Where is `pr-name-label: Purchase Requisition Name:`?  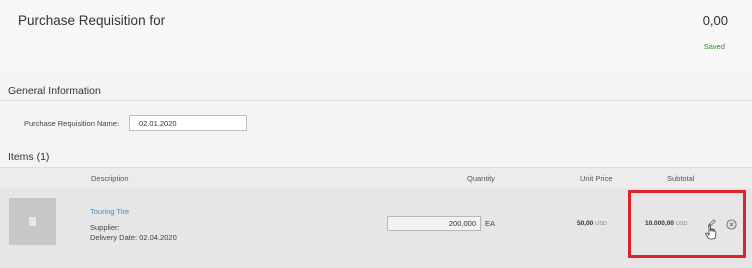
pr-name-label: Purchase Requisition Name: is located at coordinates (72, 123).